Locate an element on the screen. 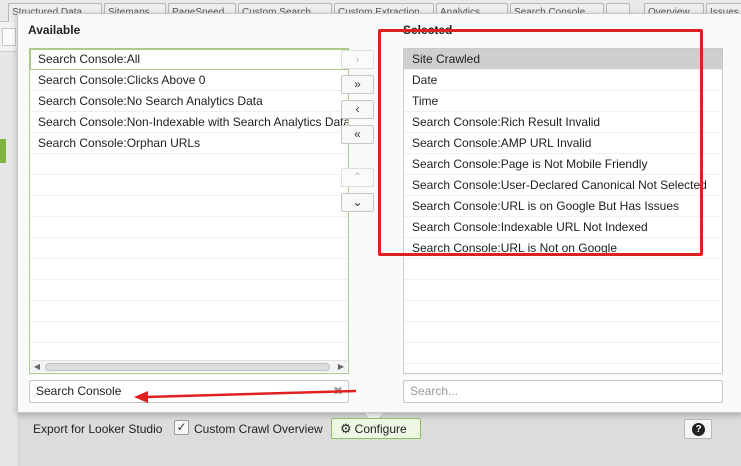 This screenshot has height=466, width=741. configure-button: ⚙ Configure is located at coordinates (376, 428).